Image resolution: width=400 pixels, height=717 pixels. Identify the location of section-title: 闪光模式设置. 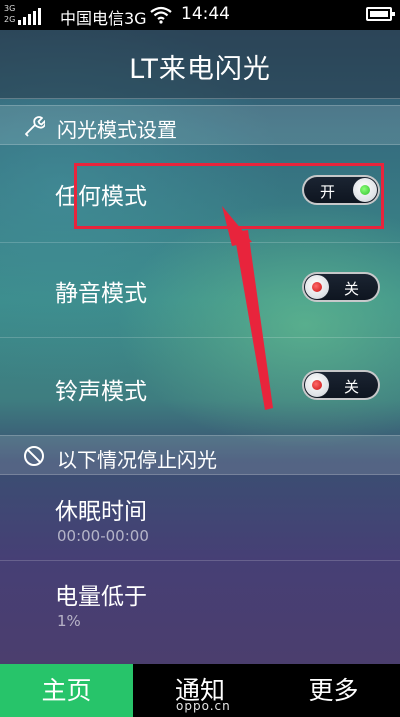
(117, 130).